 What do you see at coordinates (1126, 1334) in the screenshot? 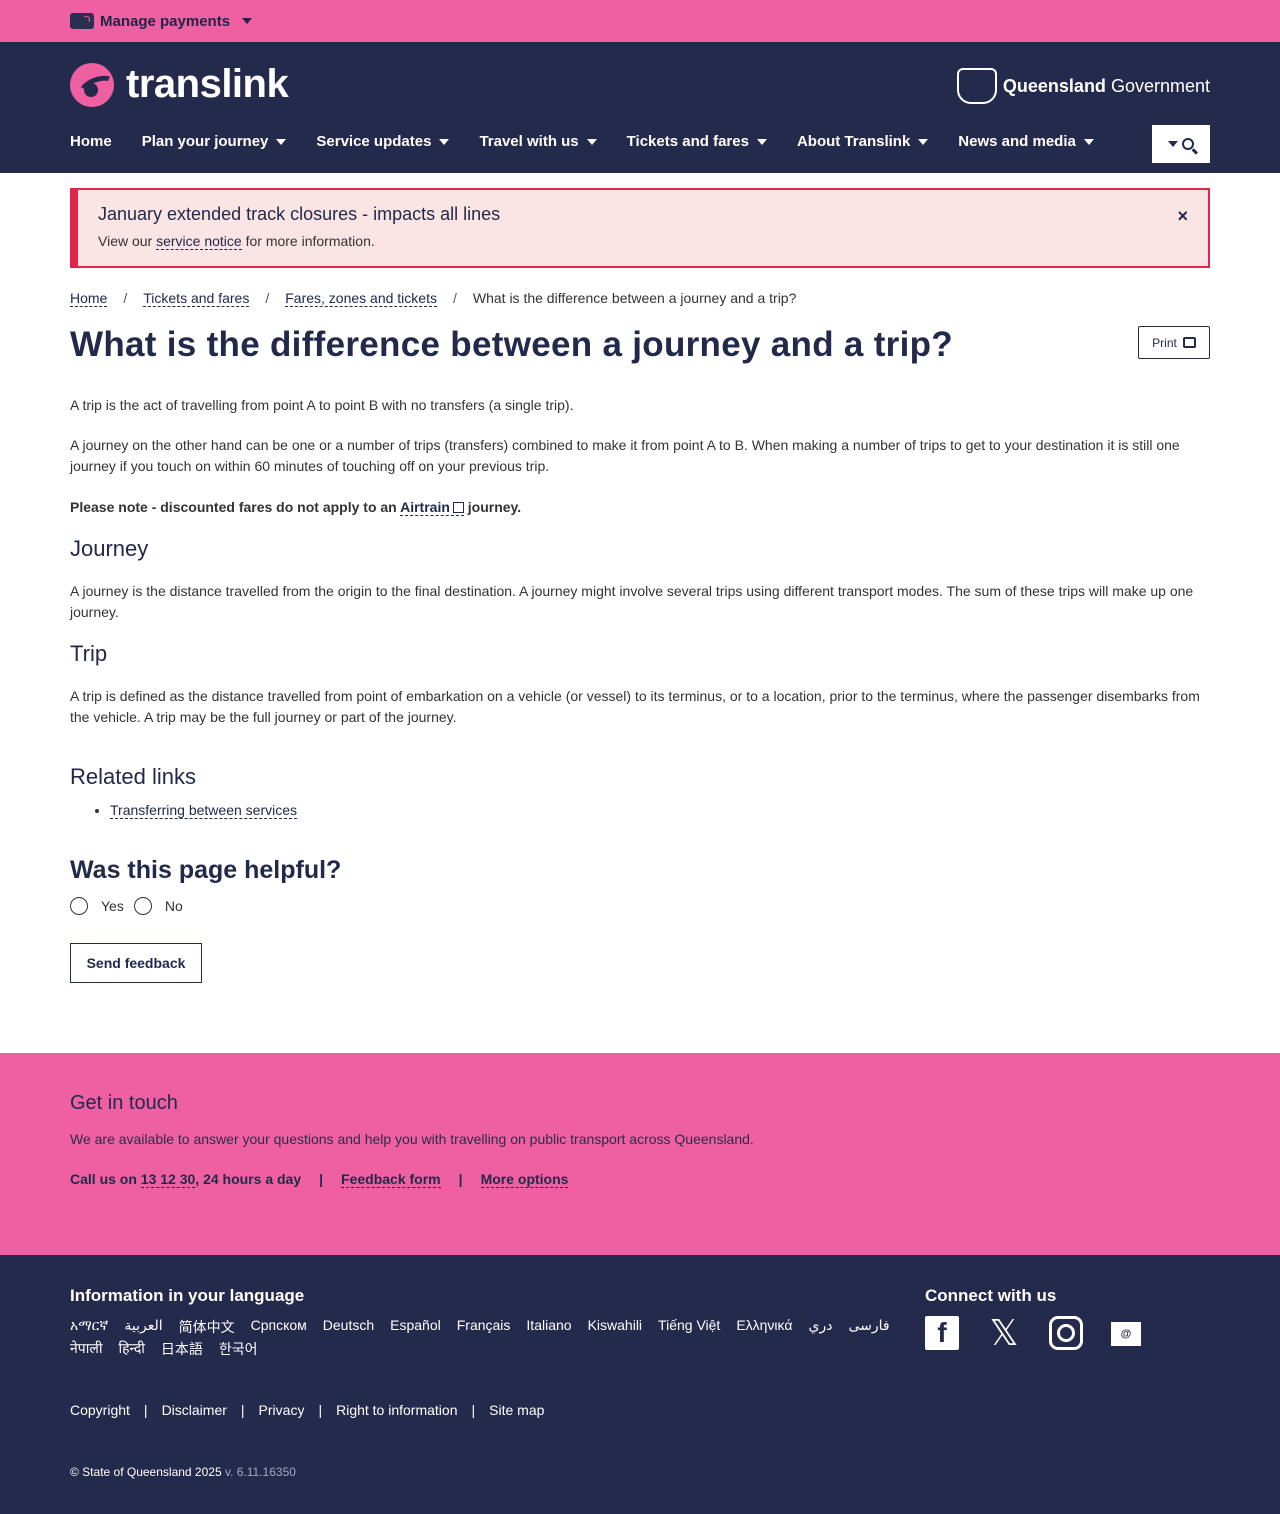
I see `email-icon: @` at bounding box center [1126, 1334].